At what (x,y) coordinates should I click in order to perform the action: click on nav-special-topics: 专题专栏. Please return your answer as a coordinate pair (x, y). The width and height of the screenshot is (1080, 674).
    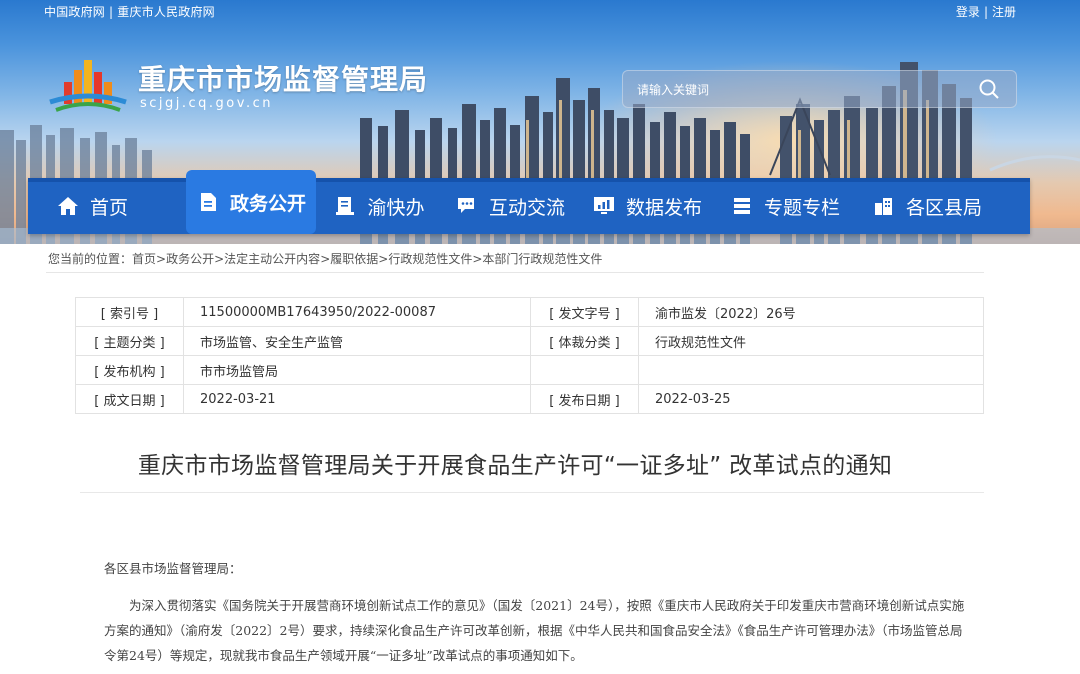
    Looking at the image, I should click on (785, 206).